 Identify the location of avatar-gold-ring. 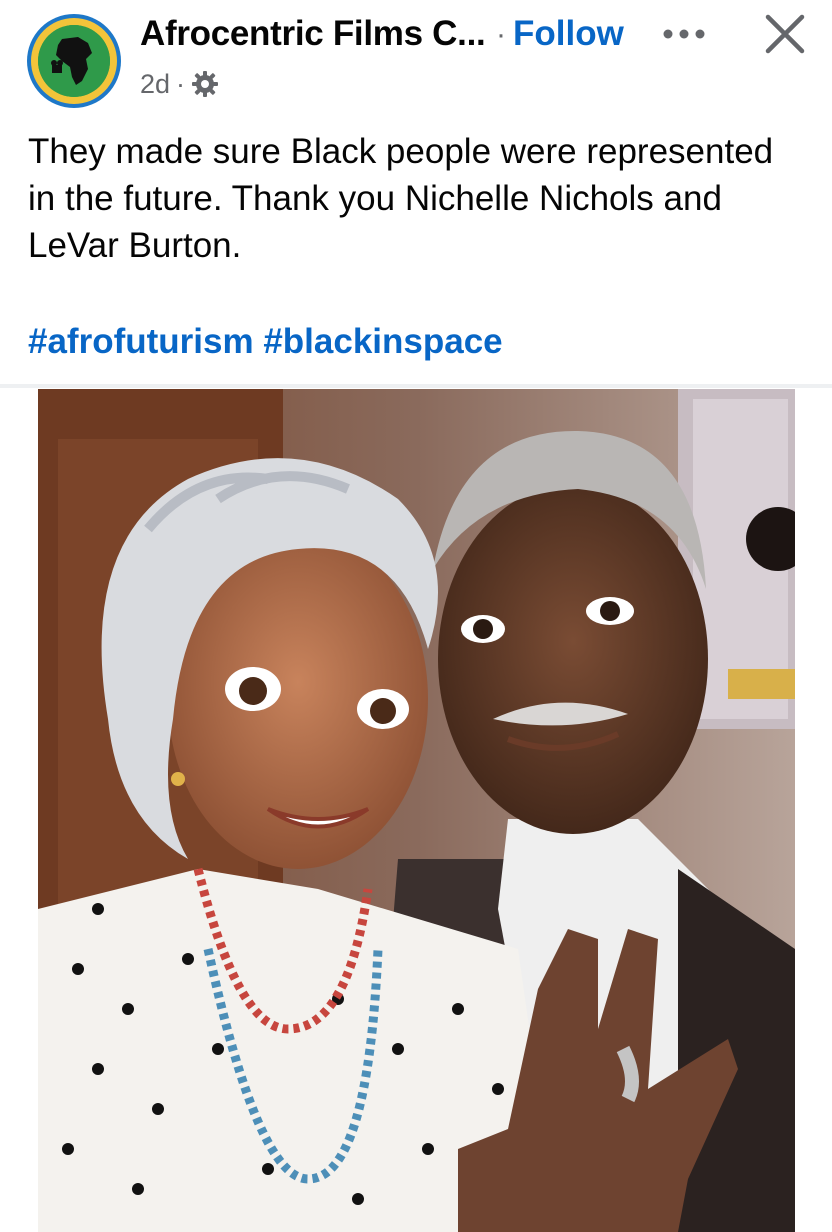
(74, 61).